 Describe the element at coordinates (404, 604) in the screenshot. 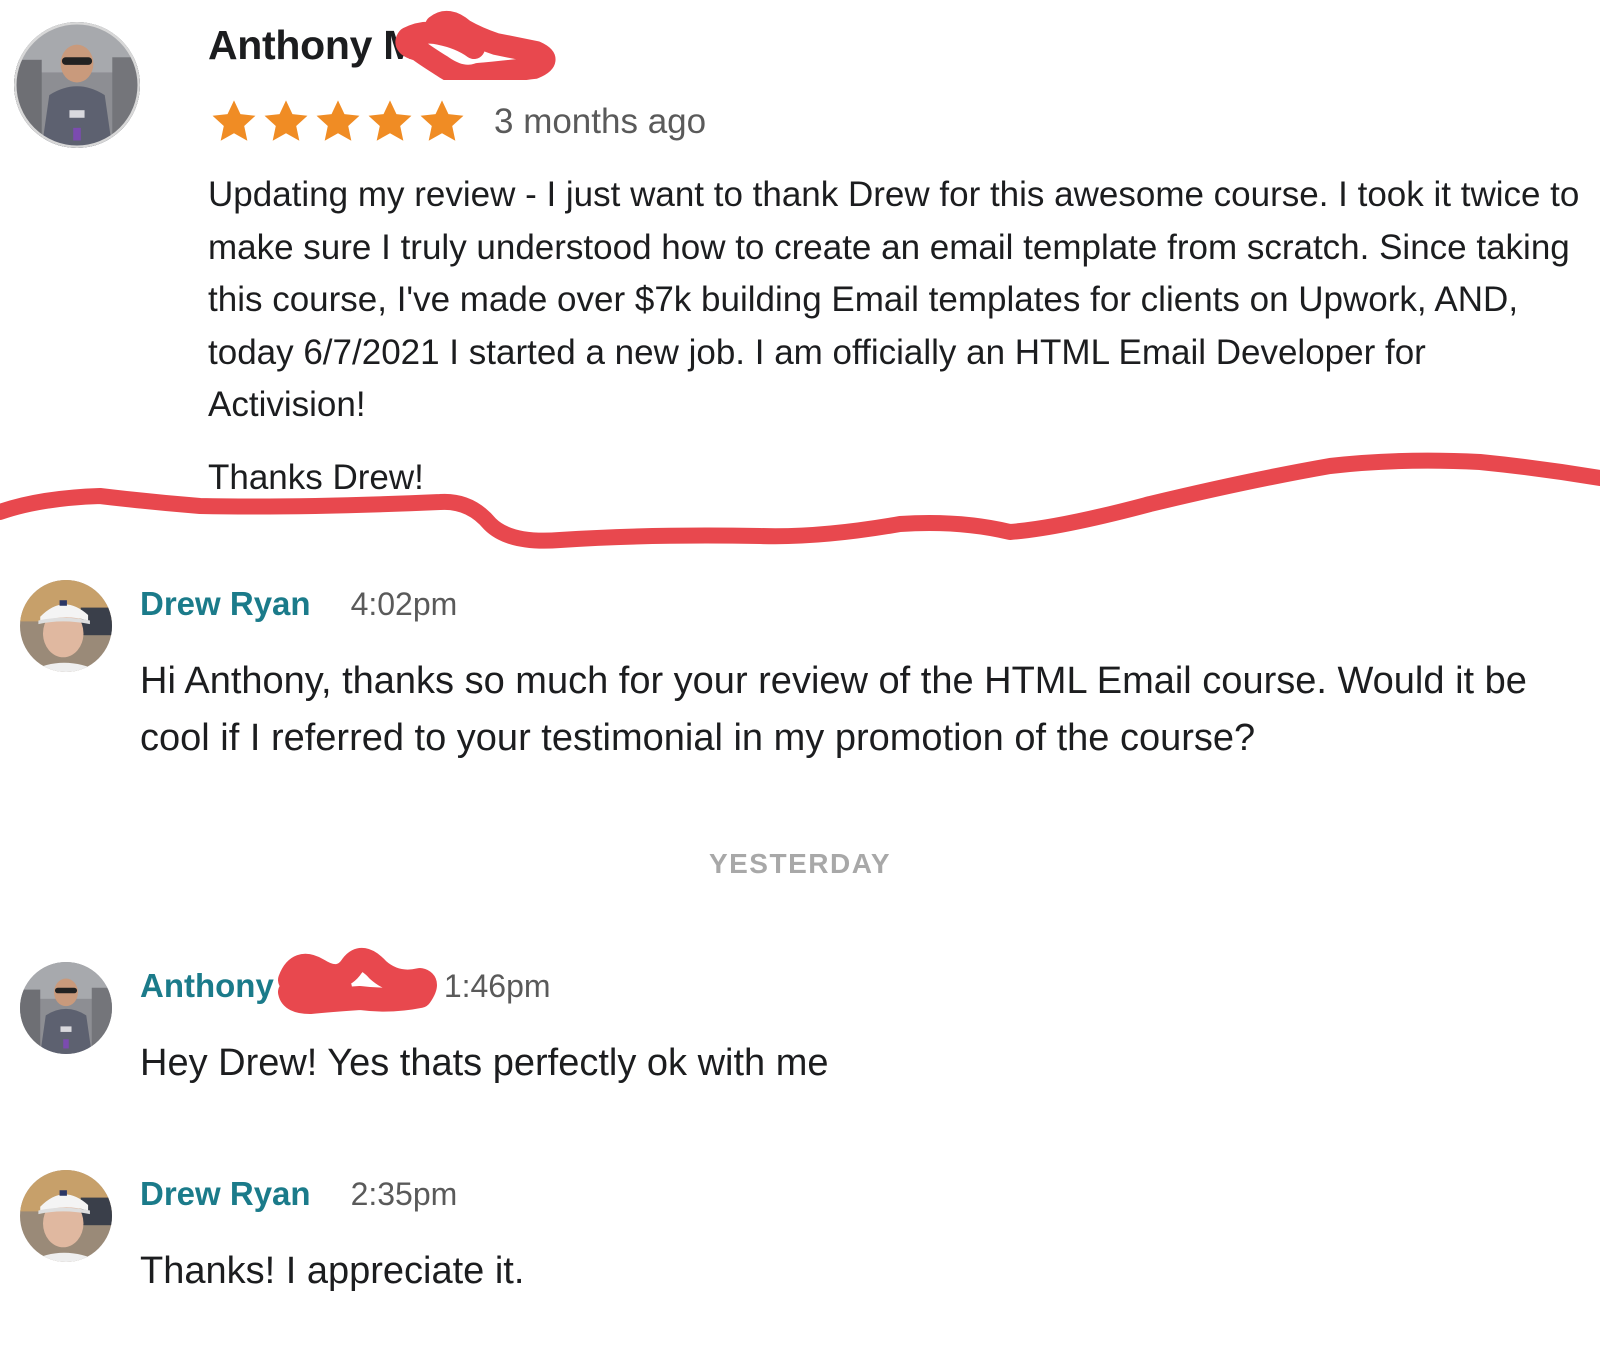

I see `message-timestamp: 4:02pm` at that location.